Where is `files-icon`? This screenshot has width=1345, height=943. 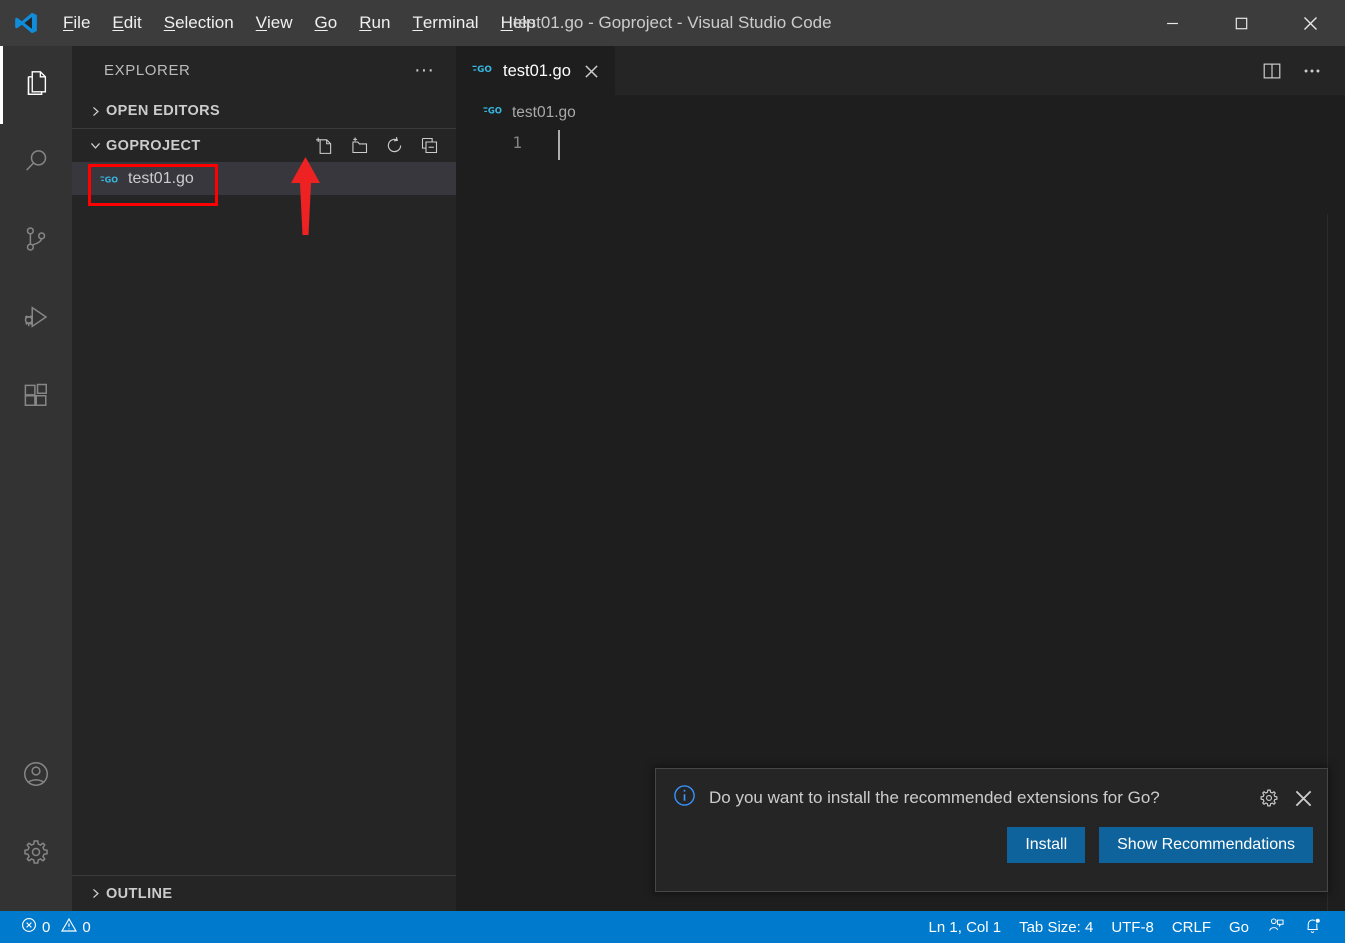
files-icon is located at coordinates (36, 85).